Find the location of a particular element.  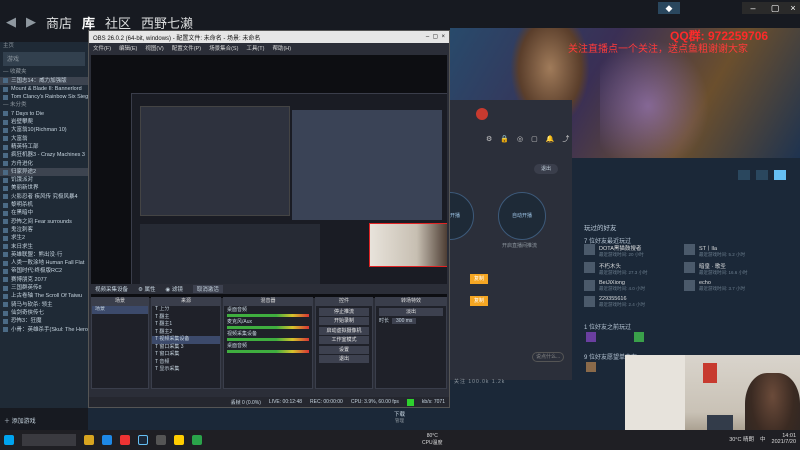

back-arrow-icon: ◀ is located at coordinates (11, 22).